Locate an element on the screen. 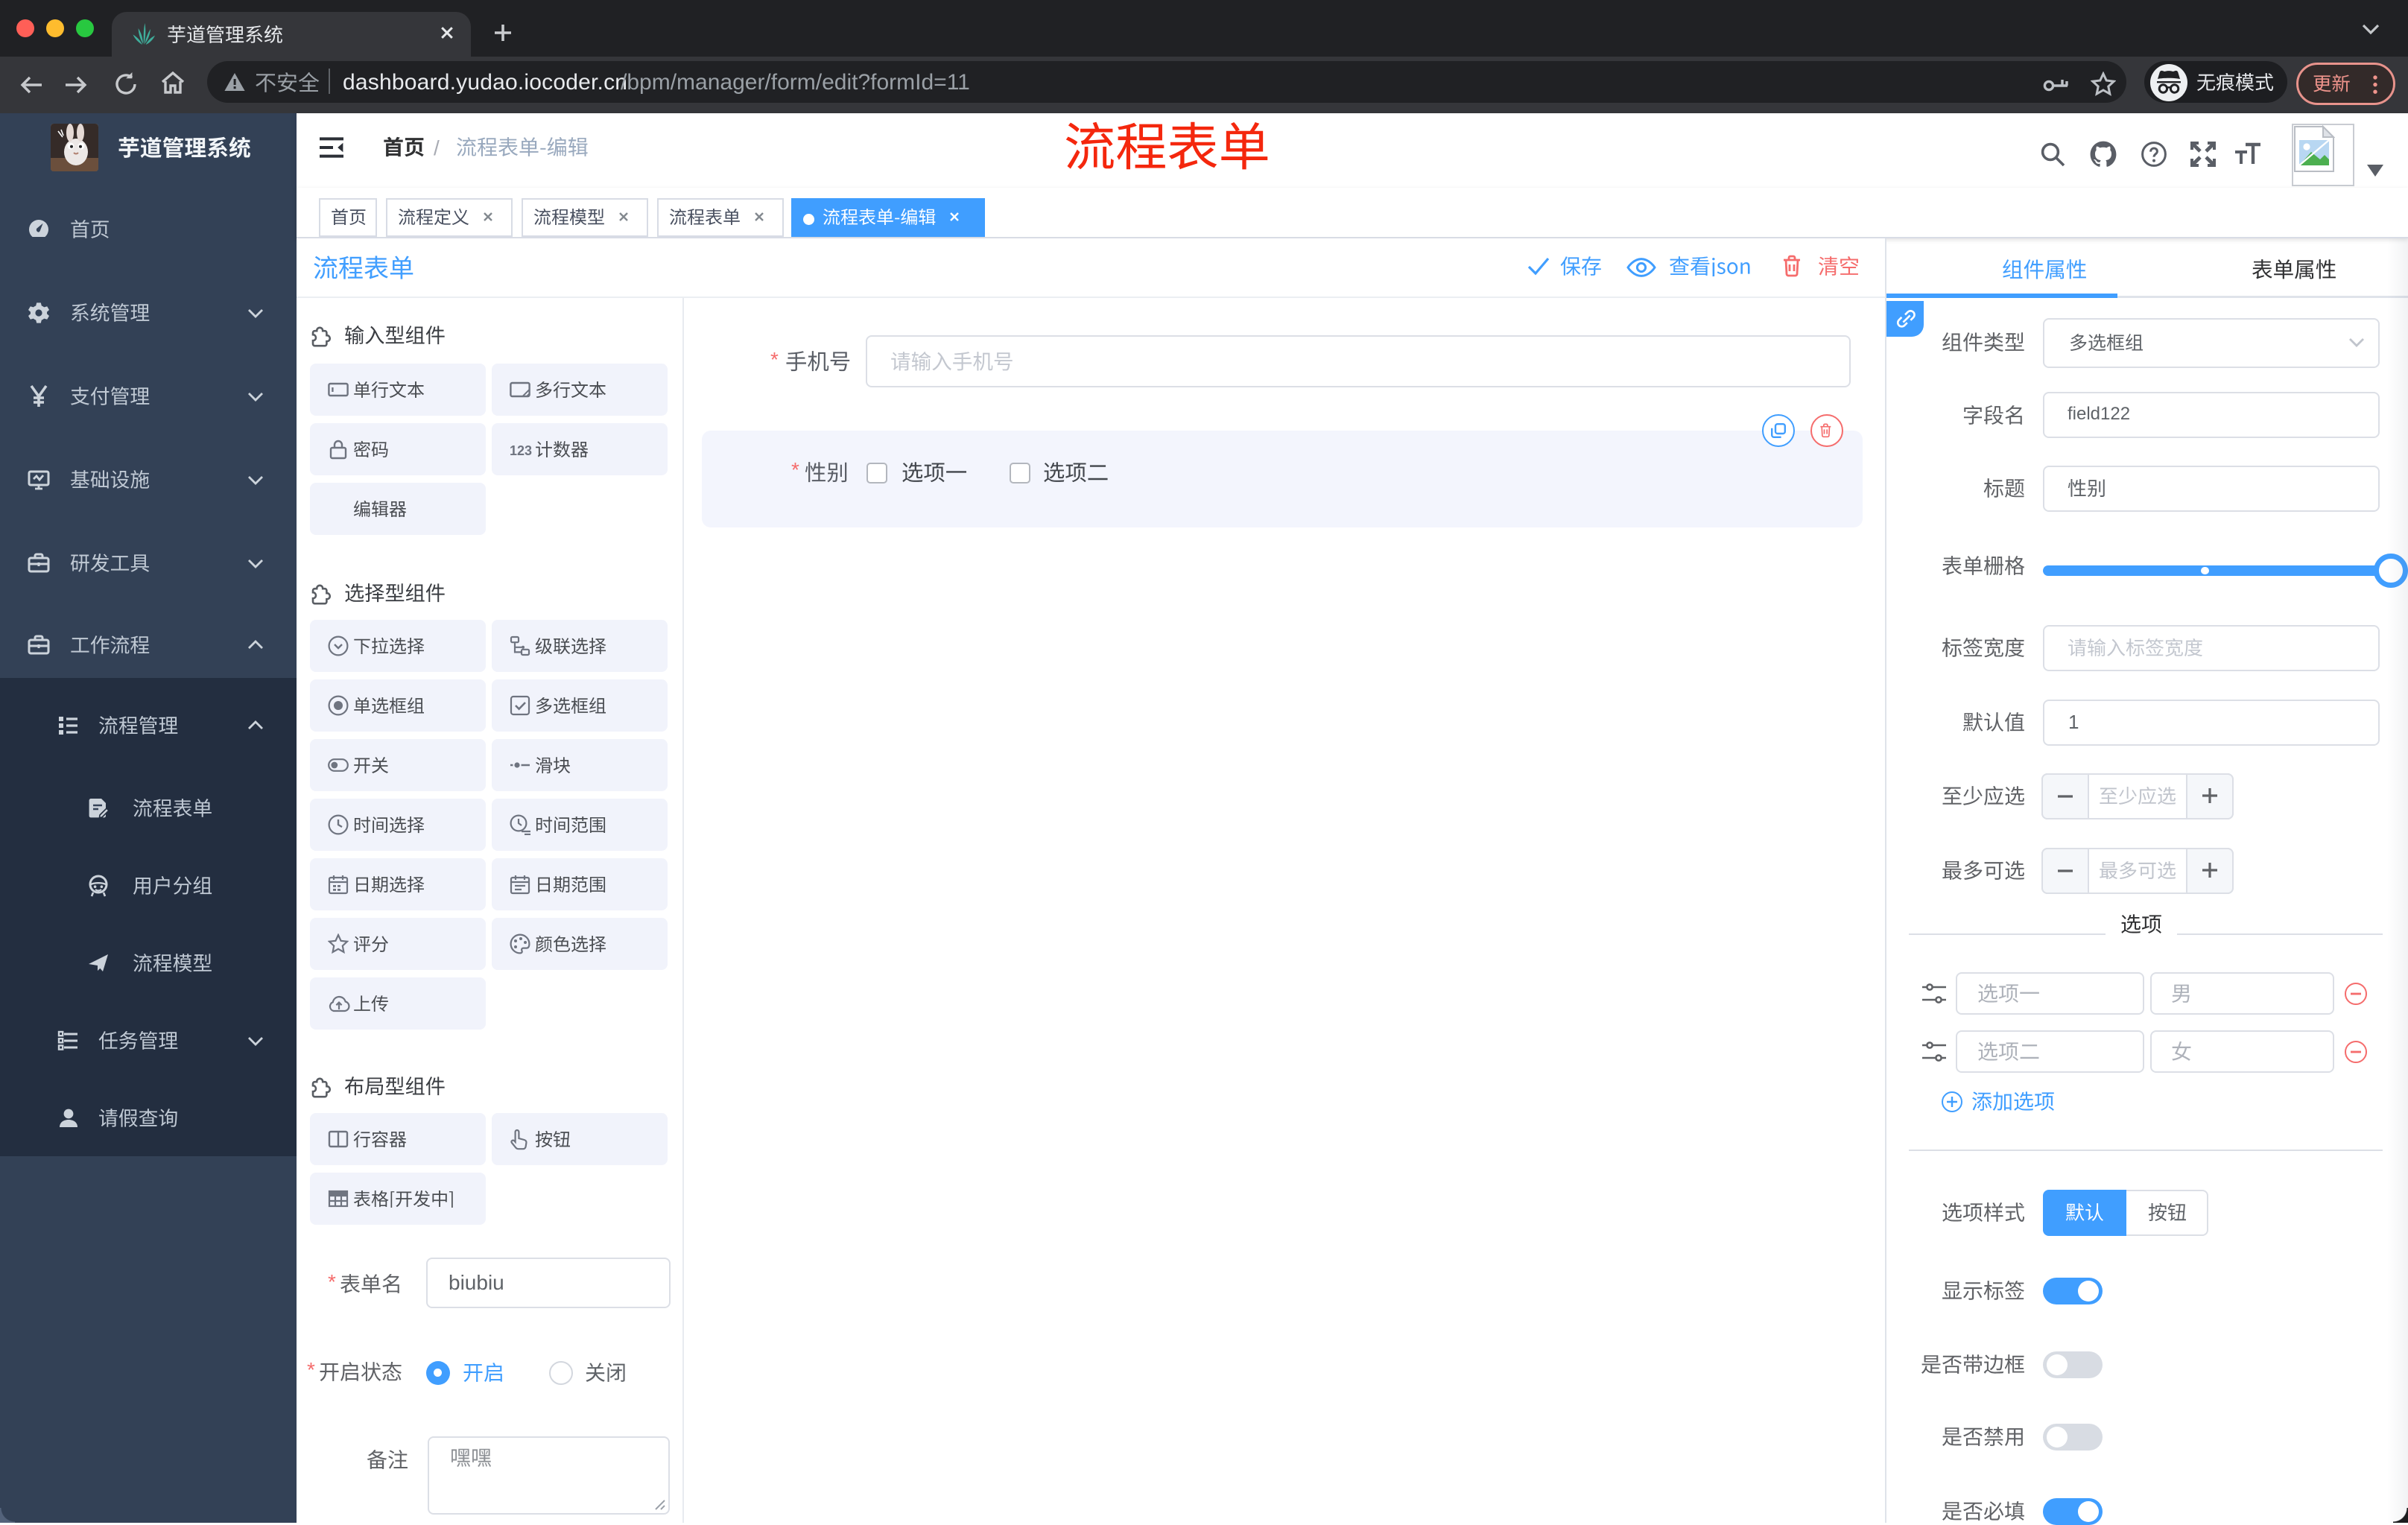 This screenshot has height=1525, width=2408. svg-text: 123 is located at coordinates (521, 450).